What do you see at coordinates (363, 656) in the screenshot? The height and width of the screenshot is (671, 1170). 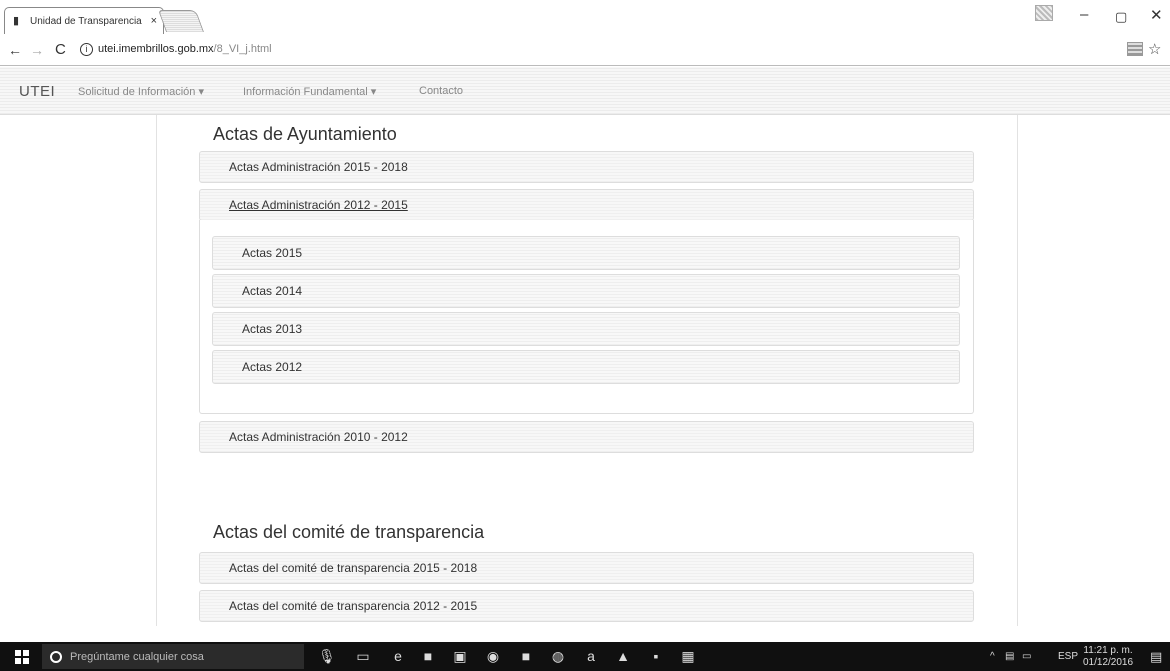 I see `task-view-icon: ▭` at bounding box center [363, 656].